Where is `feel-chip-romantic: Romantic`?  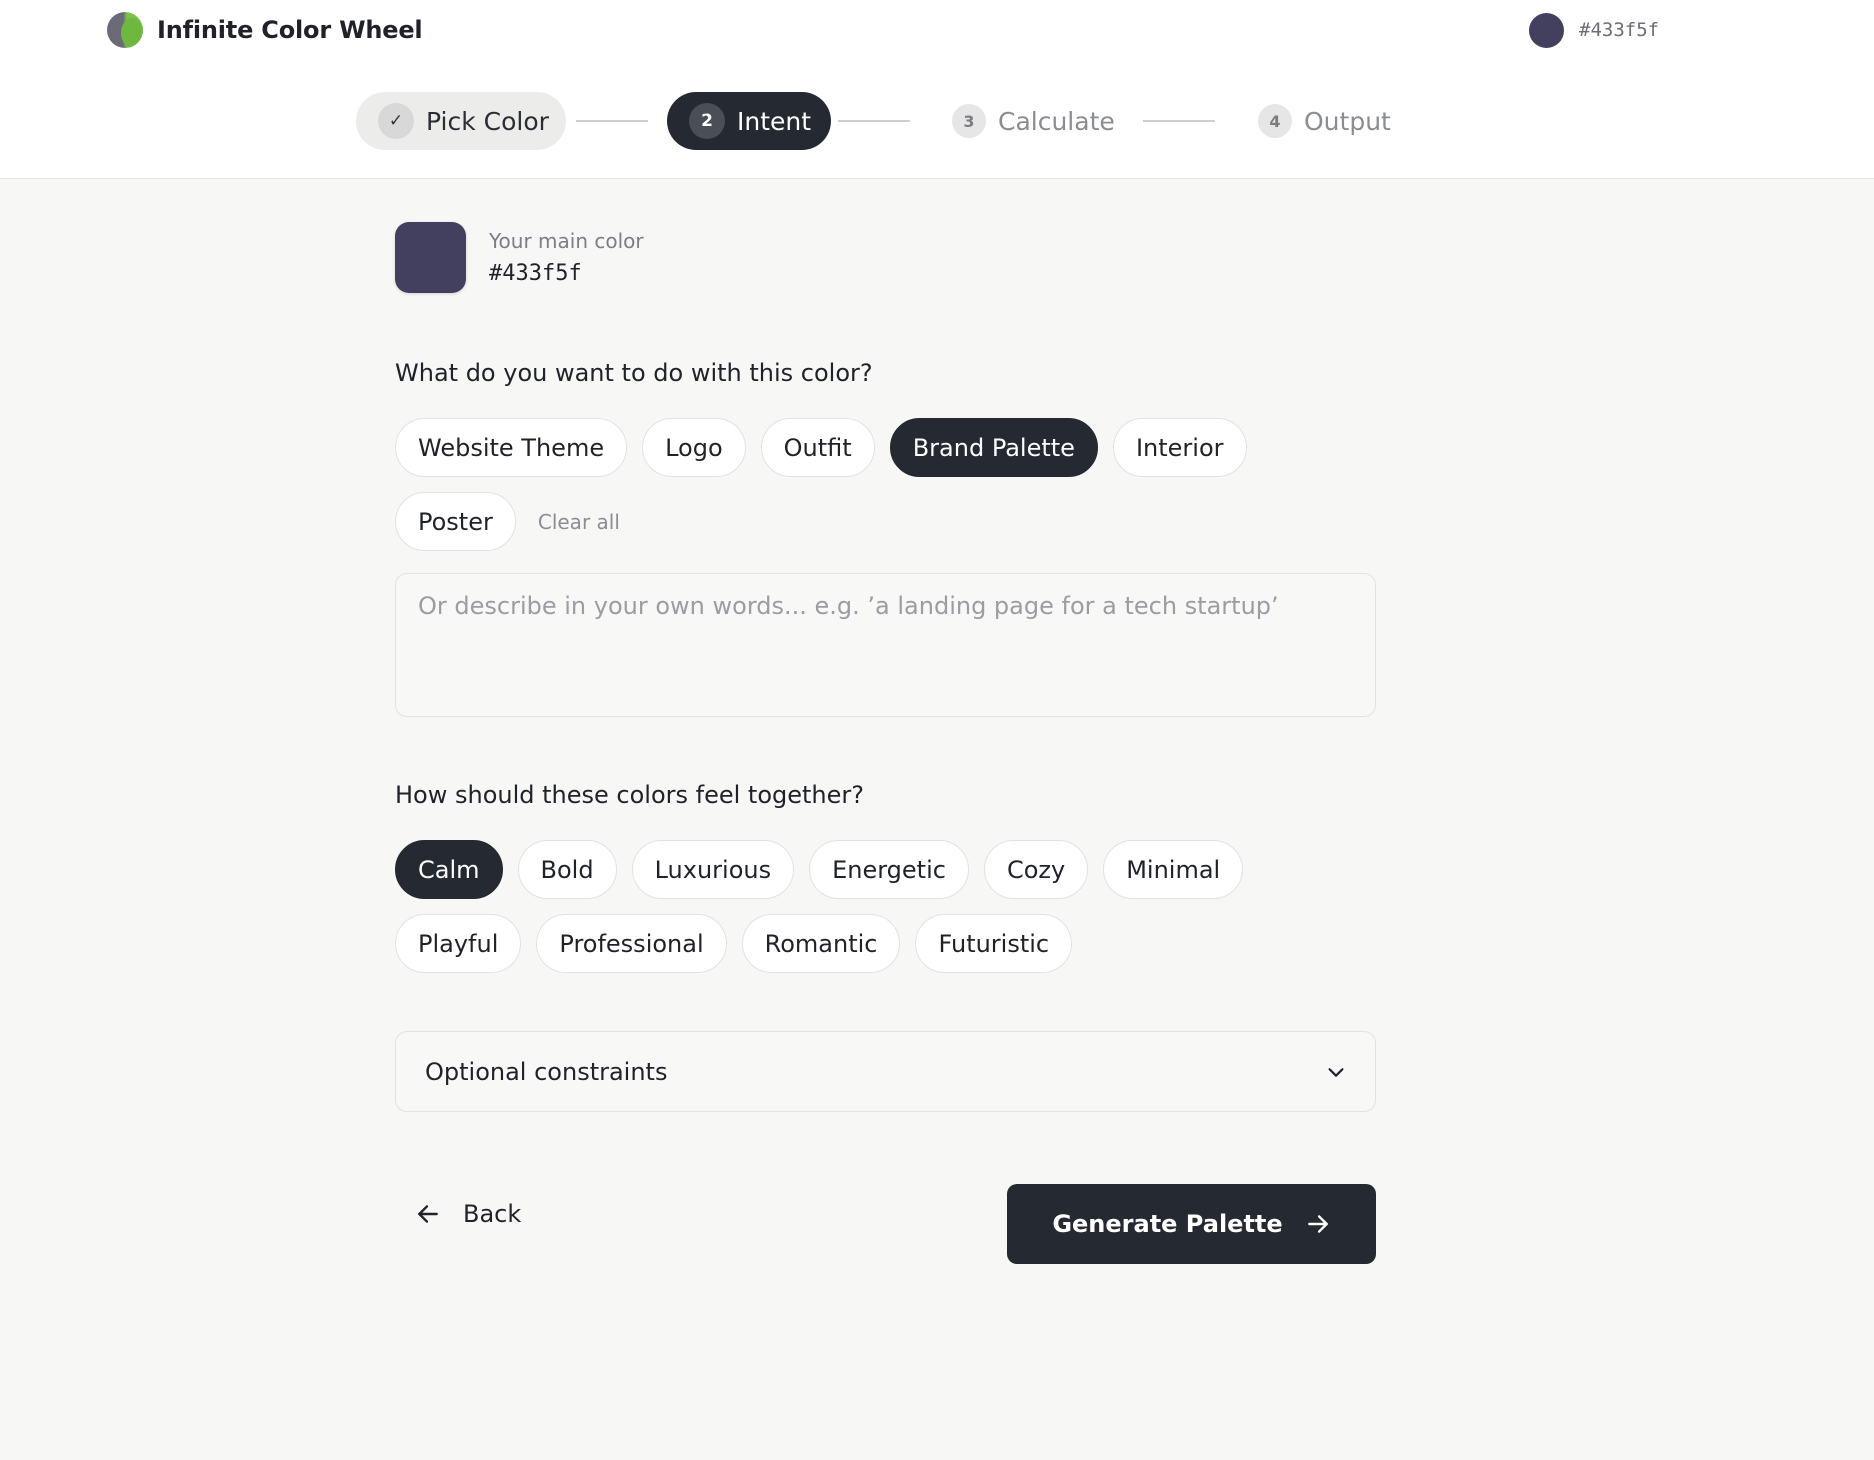
feel-chip-romantic: Romantic is located at coordinates (821, 943).